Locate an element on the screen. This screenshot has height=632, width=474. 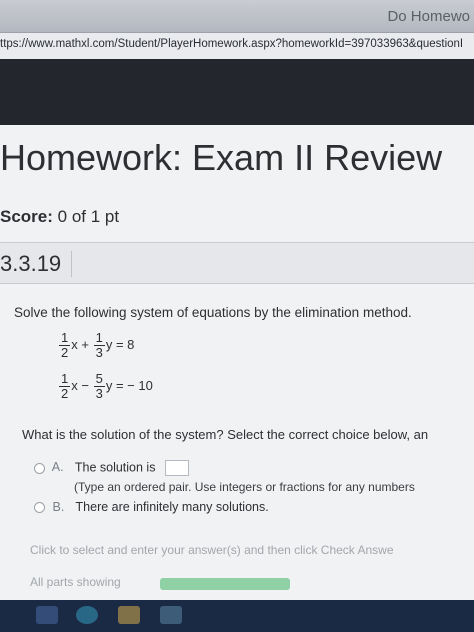
browser-icon is located at coordinates (87, 615).